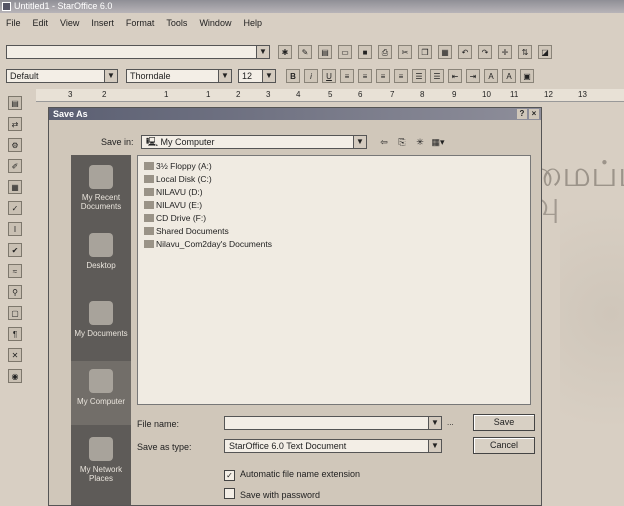  I want to click on load-url-input: ▼, so click(138, 52).